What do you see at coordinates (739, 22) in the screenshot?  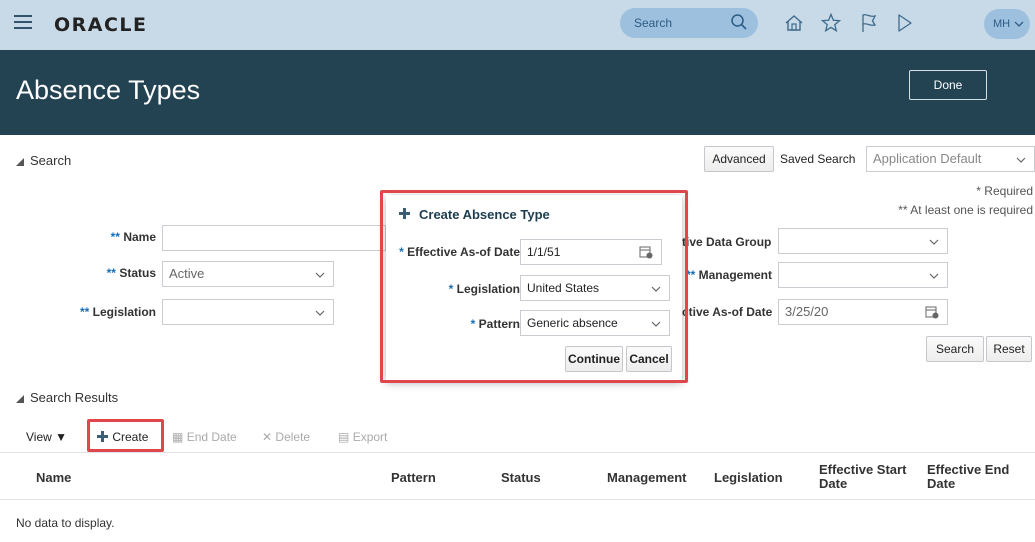 I see `search-icon` at bounding box center [739, 22].